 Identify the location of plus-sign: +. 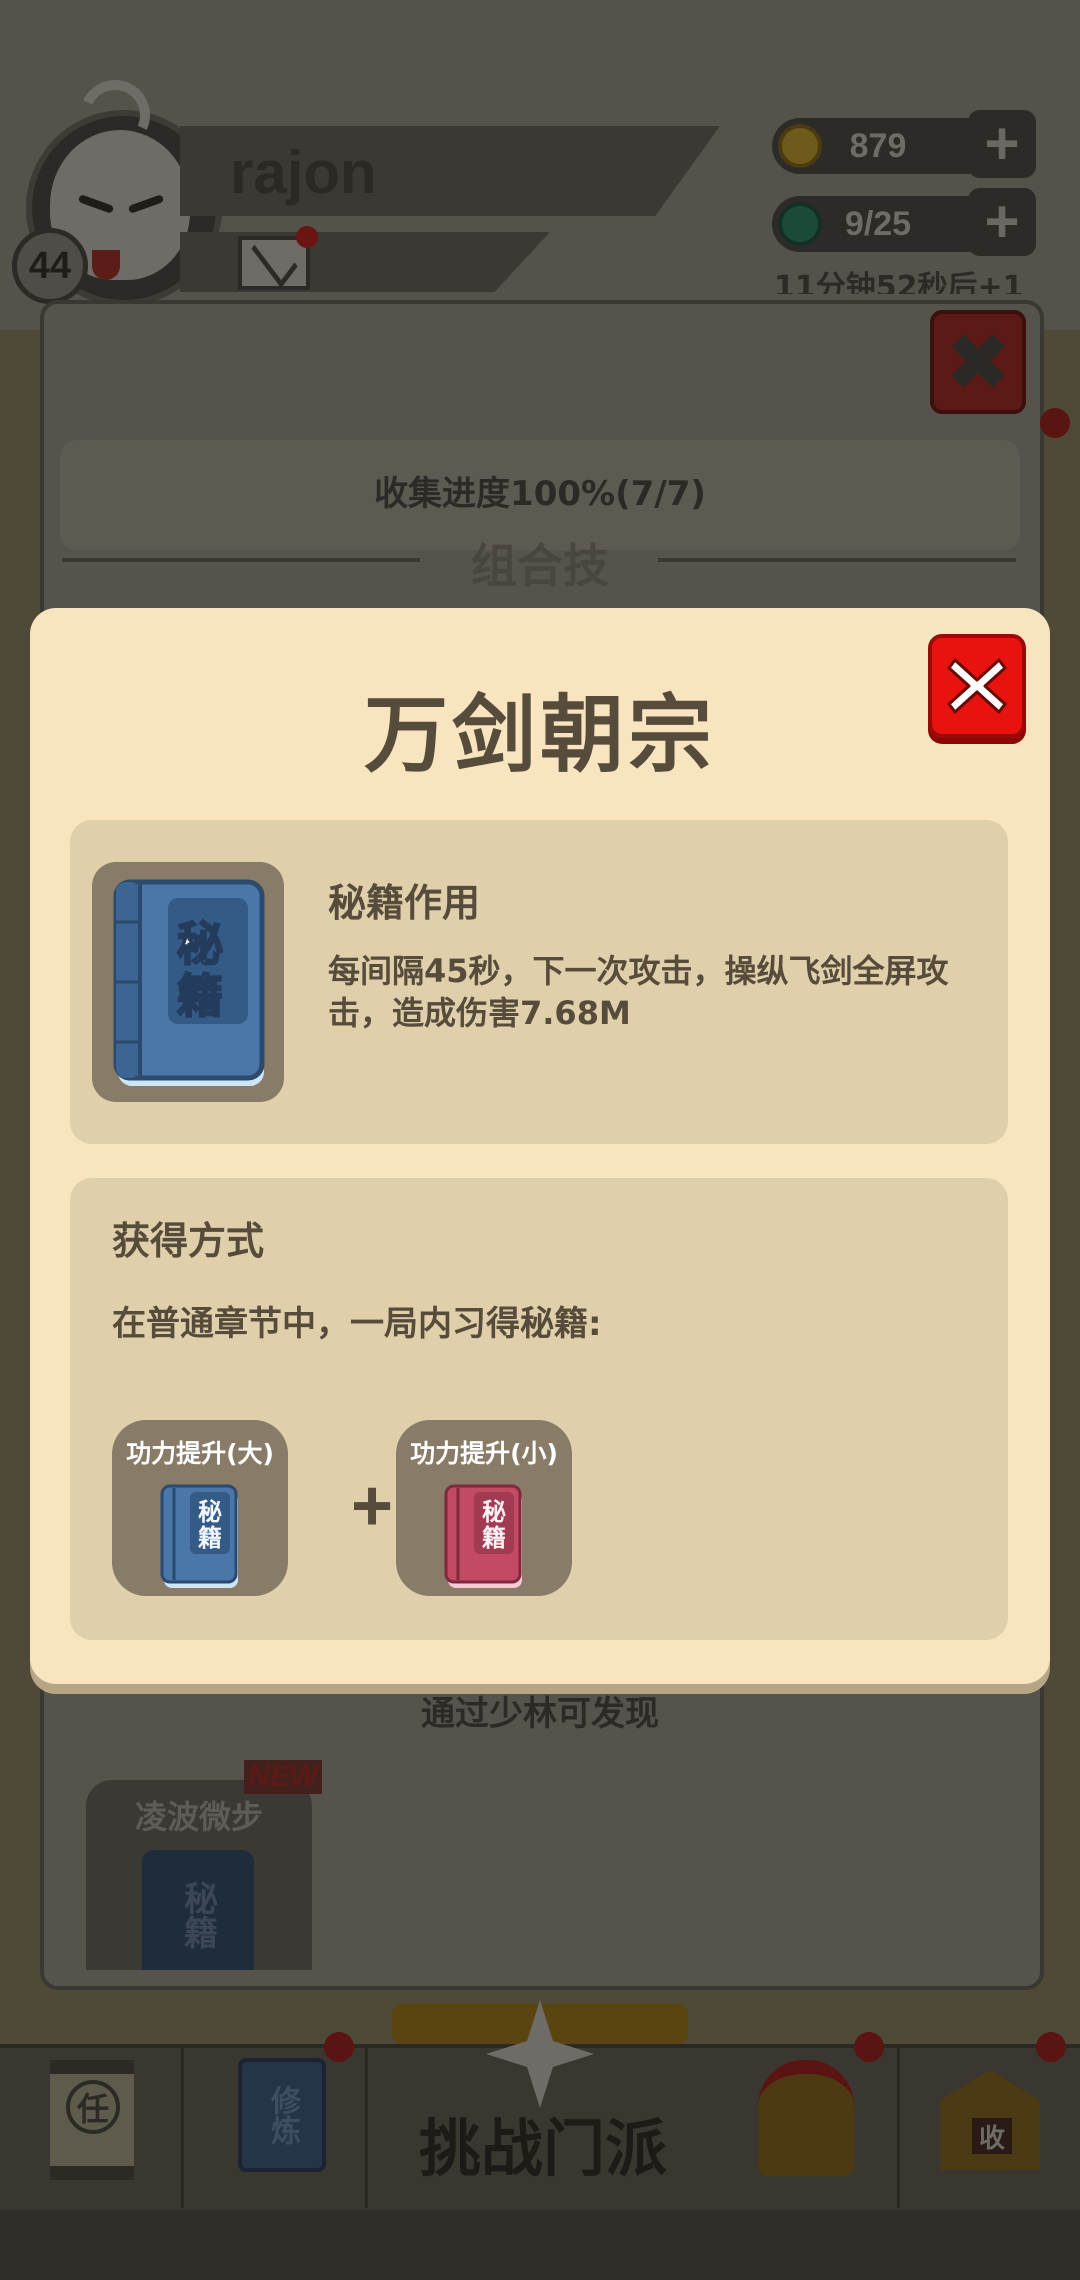
(372, 1506).